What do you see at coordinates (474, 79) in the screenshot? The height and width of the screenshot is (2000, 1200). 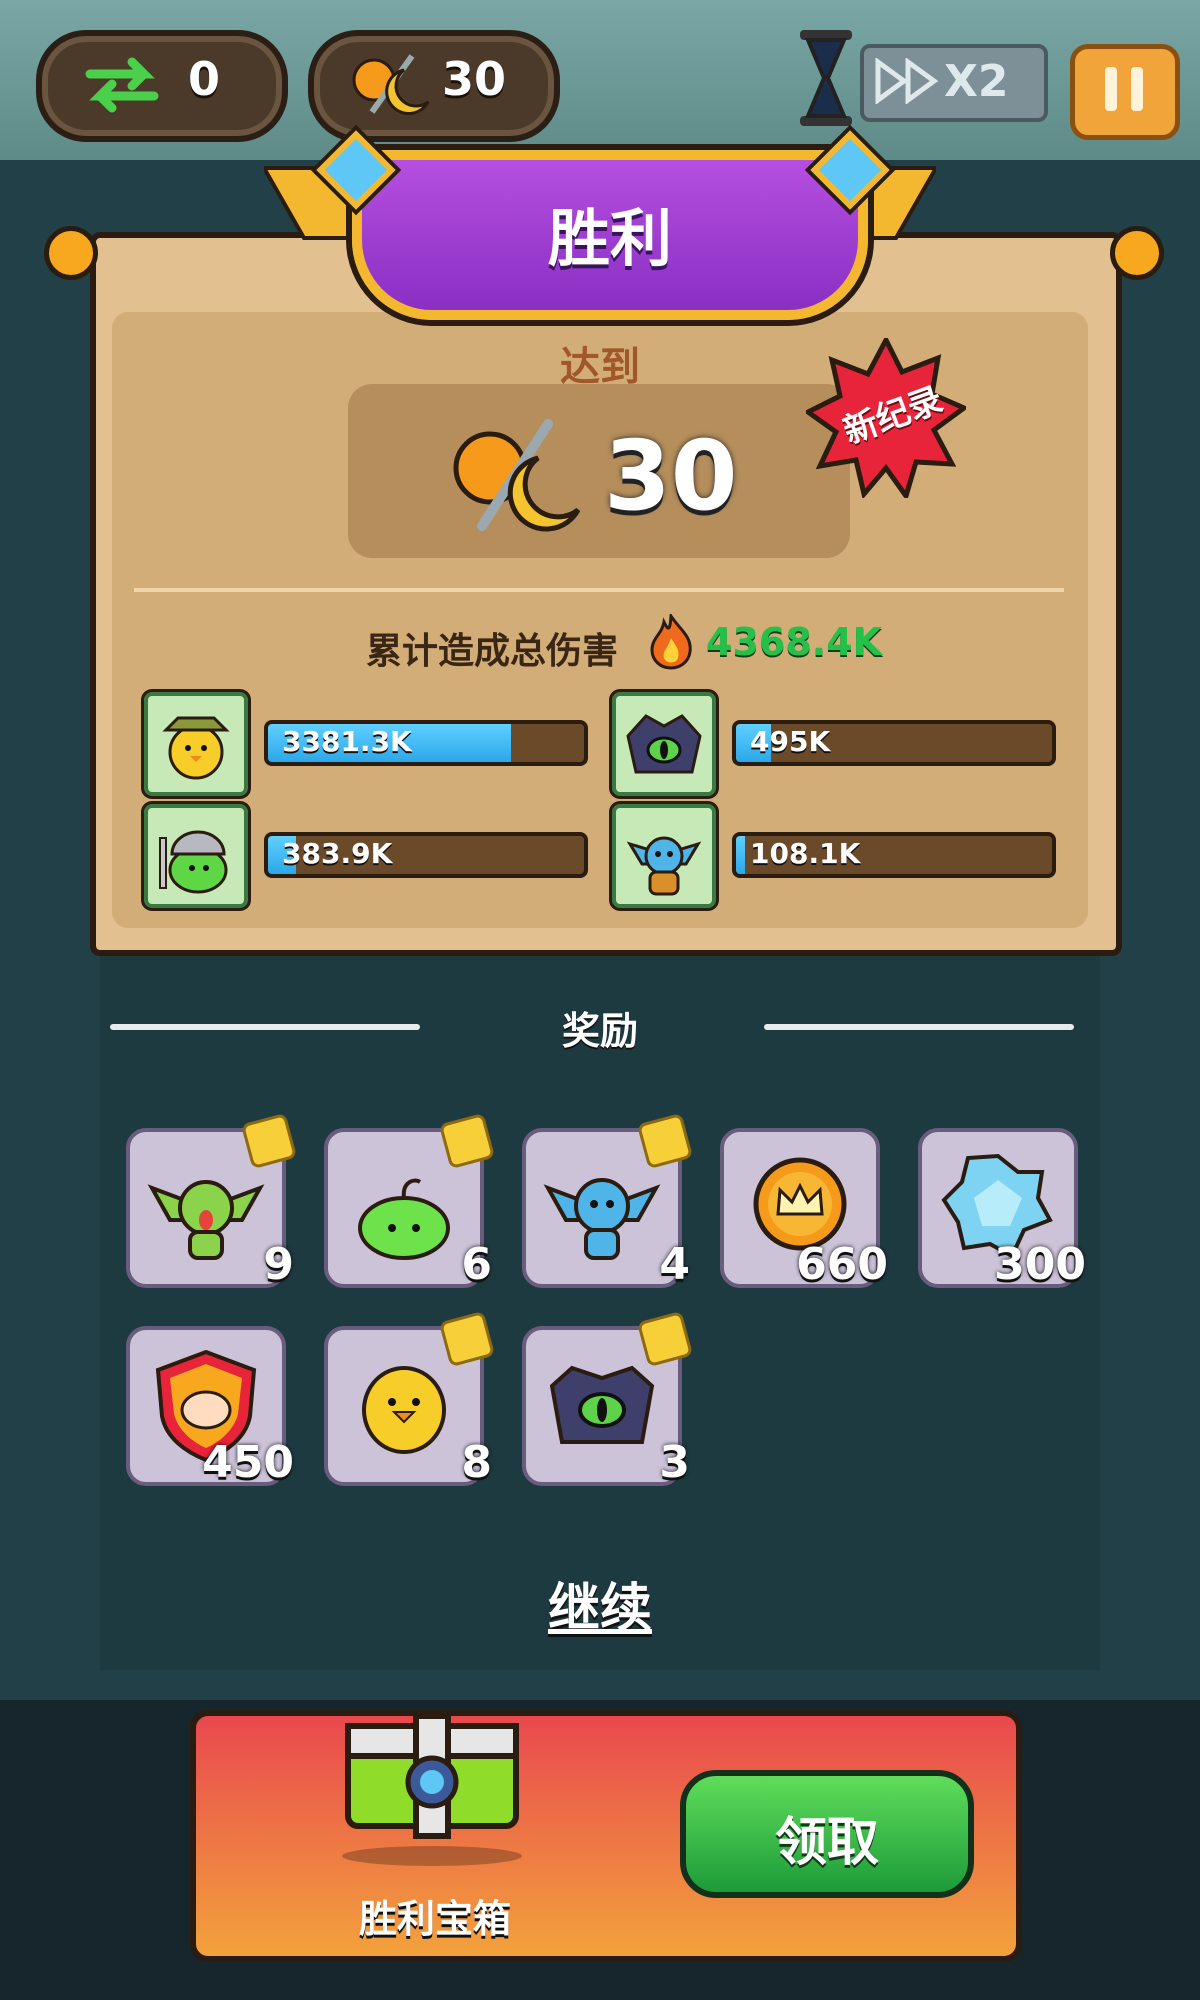 I see `wave-count: 30` at bounding box center [474, 79].